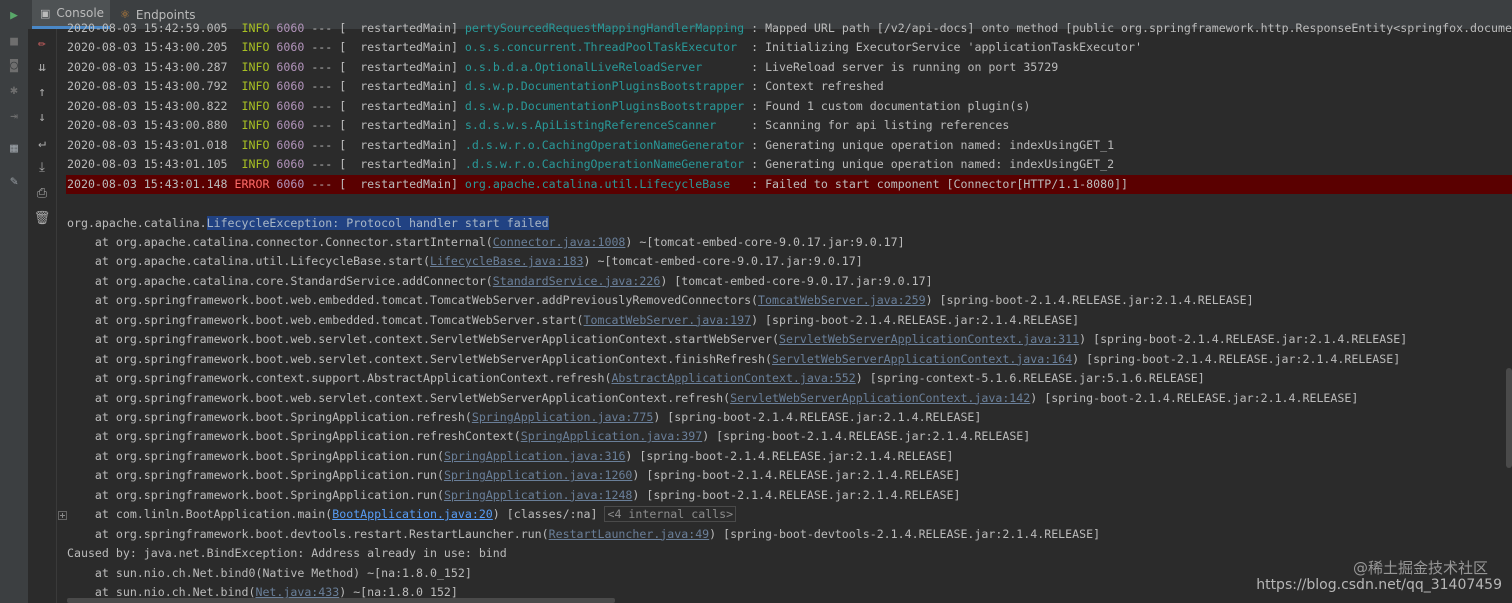 The height and width of the screenshot is (603, 1512). I want to click on layout-icon: ▦, so click(14, 148).